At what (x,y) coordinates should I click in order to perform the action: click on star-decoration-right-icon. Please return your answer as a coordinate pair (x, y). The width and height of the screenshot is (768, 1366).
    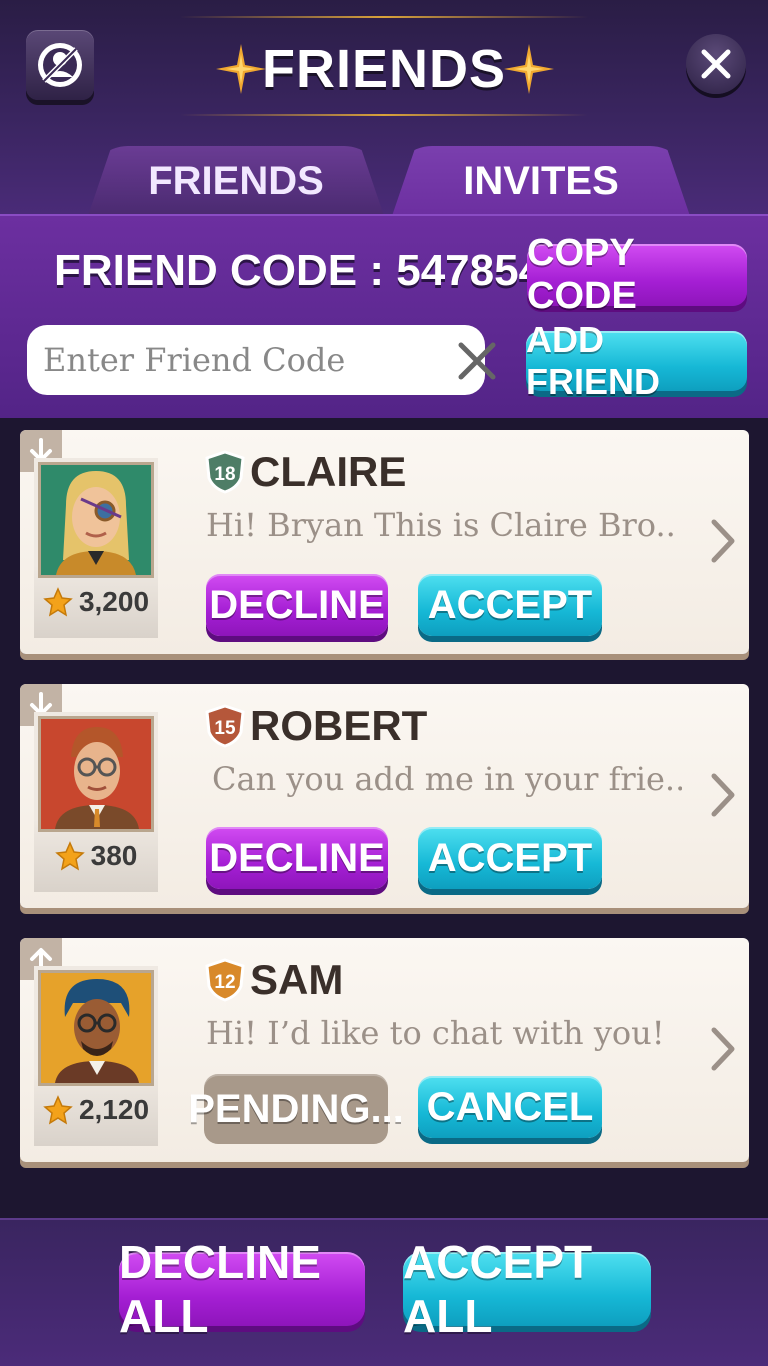
    Looking at the image, I should click on (529, 69).